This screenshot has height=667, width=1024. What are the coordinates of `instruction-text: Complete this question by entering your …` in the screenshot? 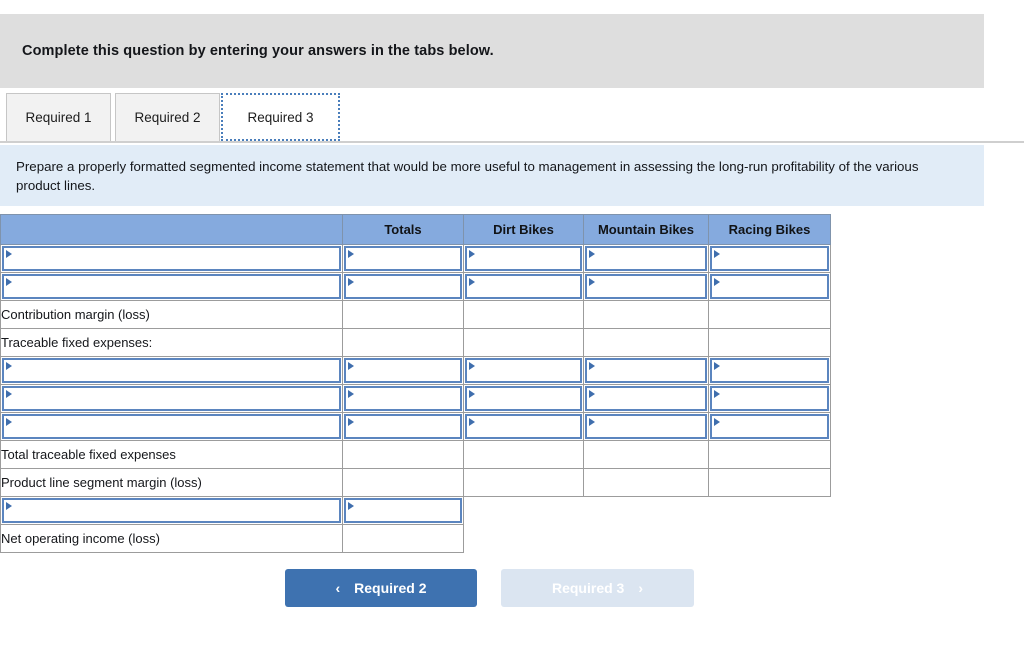 It's located at (258, 51).